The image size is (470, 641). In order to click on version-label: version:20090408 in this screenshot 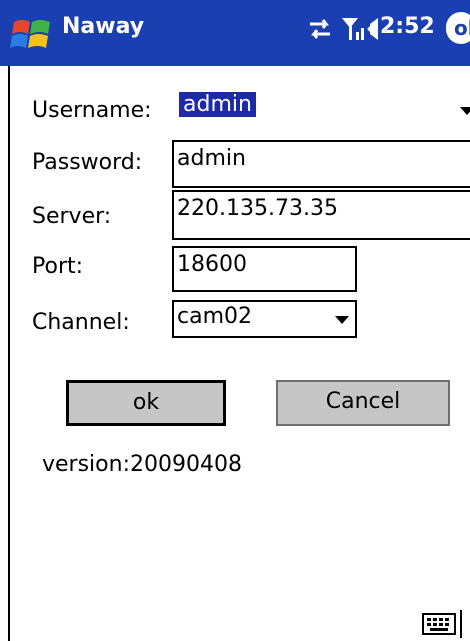, I will do `click(142, 464)`.